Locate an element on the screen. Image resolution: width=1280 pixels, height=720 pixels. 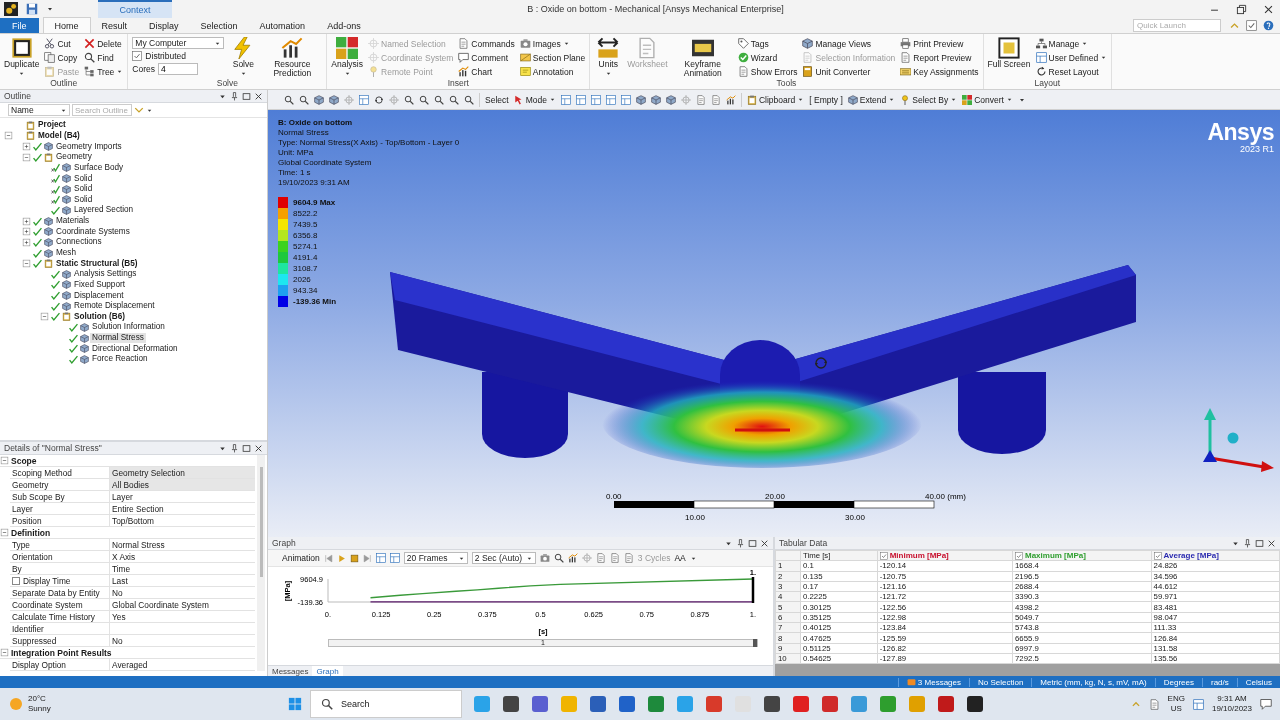
tree-item: Geometry is located at coordinates (74, 157).